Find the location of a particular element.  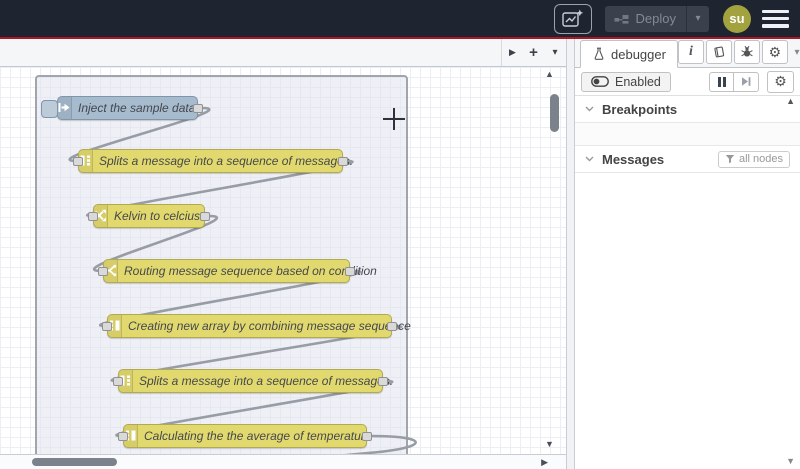

tab-label: debugger is located at coordinates (638, 54).